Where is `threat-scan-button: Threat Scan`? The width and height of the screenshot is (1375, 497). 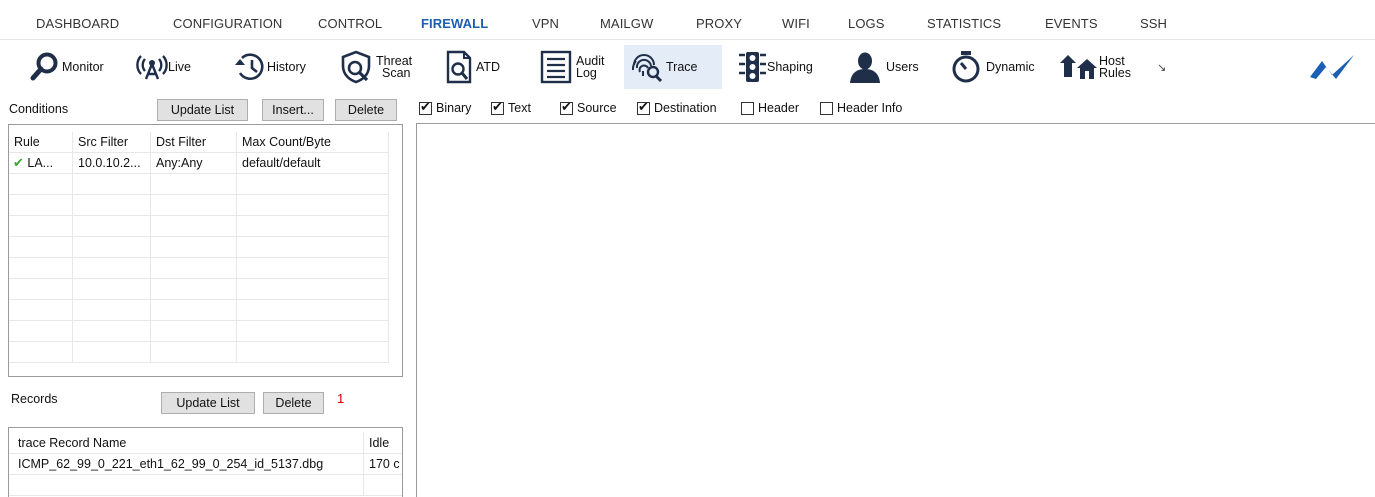
threat-scan-button: Threat Scan is located at coordinates (375, 67).